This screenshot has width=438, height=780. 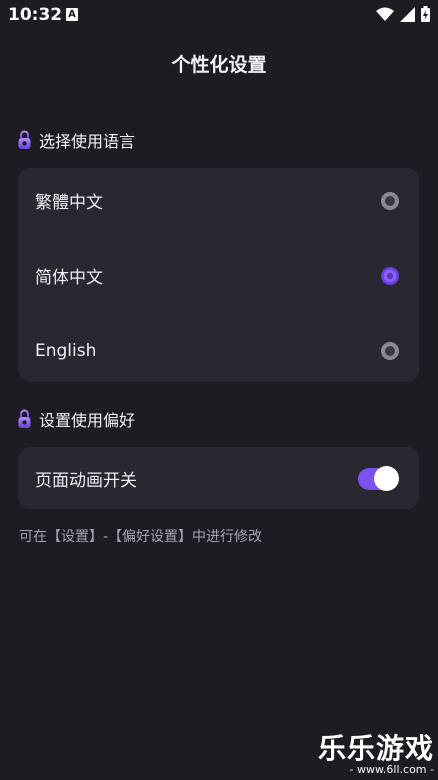 I want to click on battery-charging-icon, so click(x=425, y=14).